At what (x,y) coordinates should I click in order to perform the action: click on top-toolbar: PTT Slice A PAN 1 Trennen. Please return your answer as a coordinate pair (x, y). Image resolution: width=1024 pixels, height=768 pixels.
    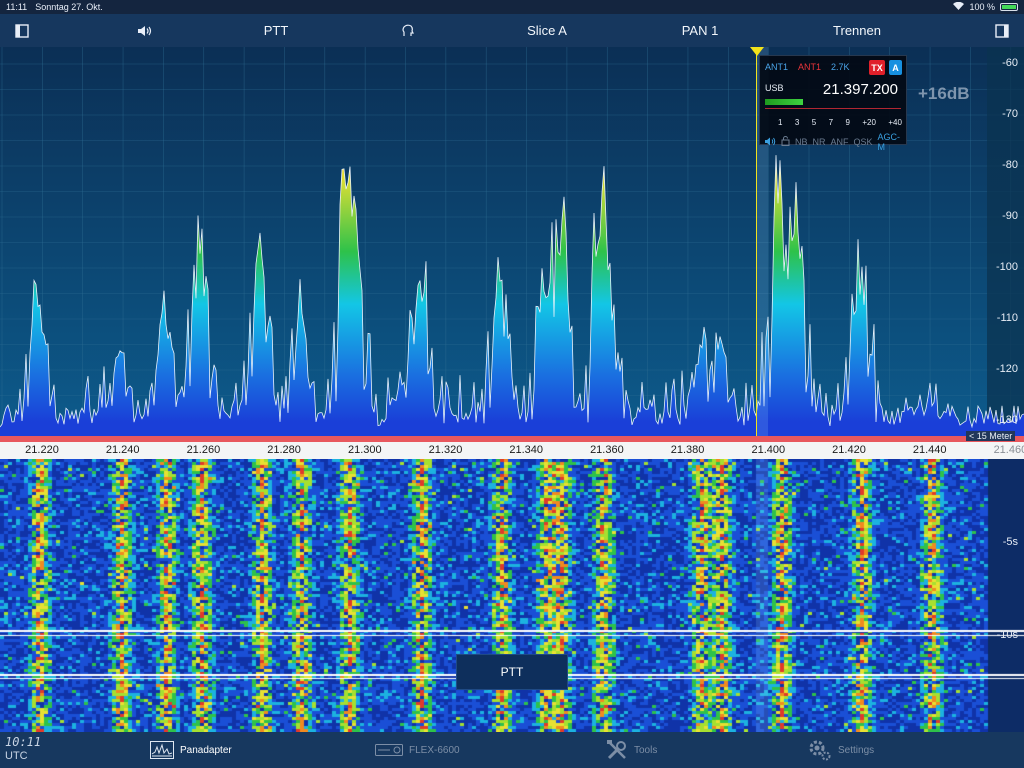
    Looking at the image, I should click on (512, 30).